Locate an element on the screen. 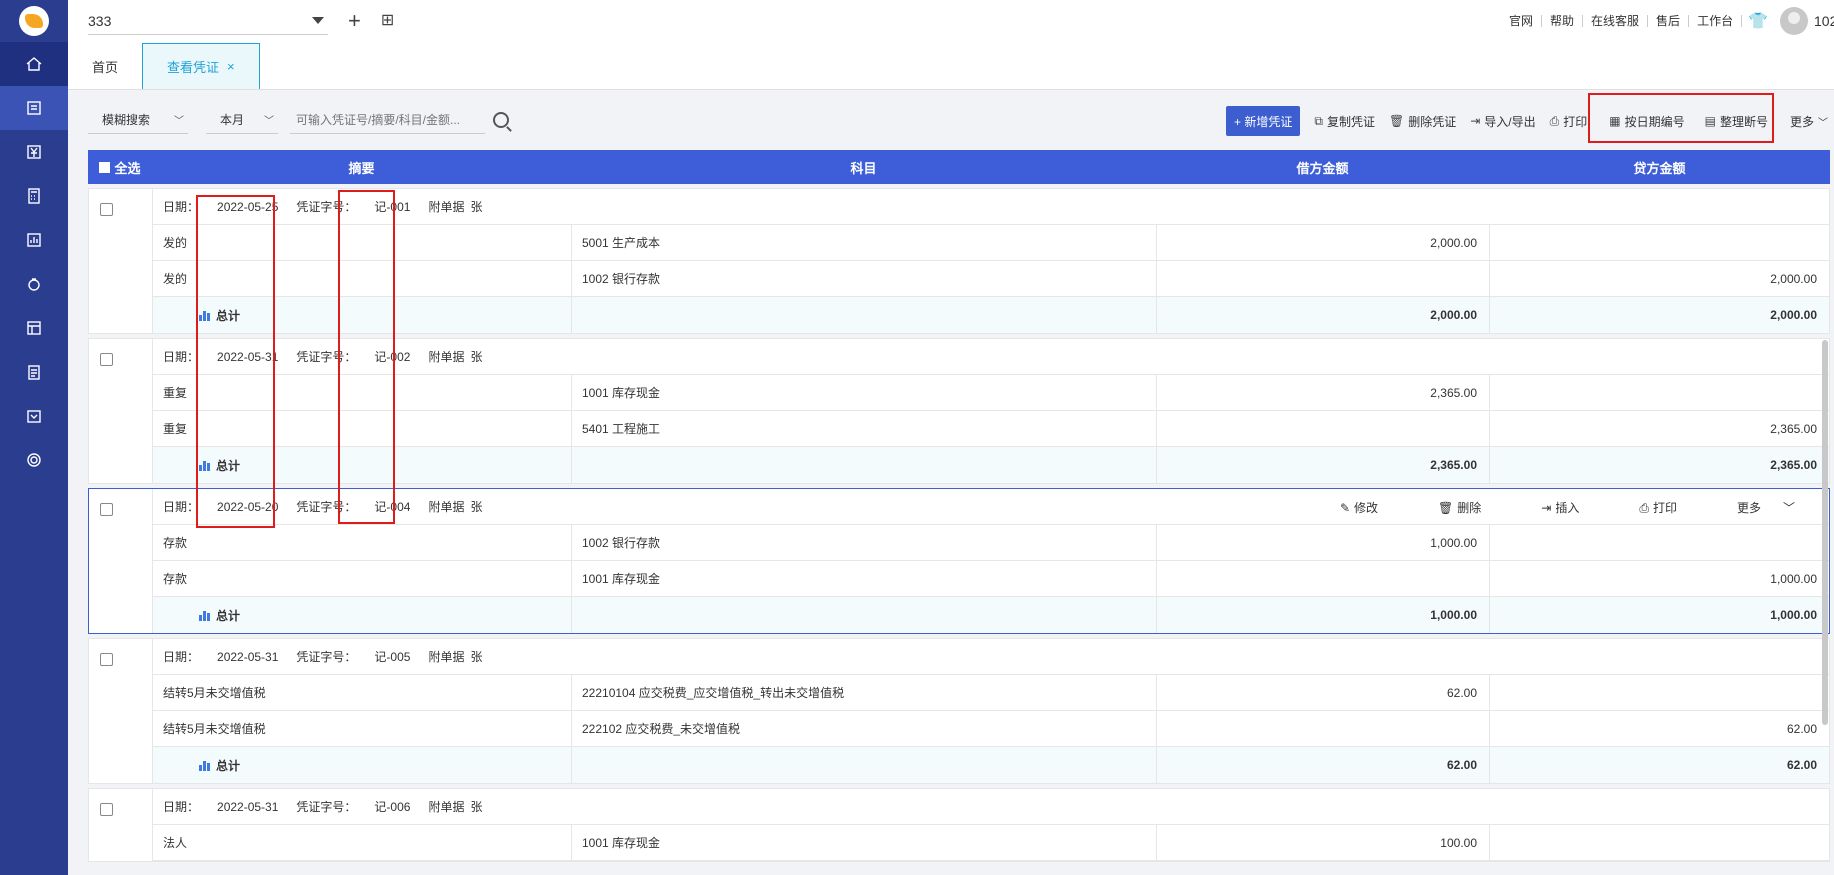 This screenshot has width=1834, height=875. total-label: 总计 is located at coordinates (228, 465).